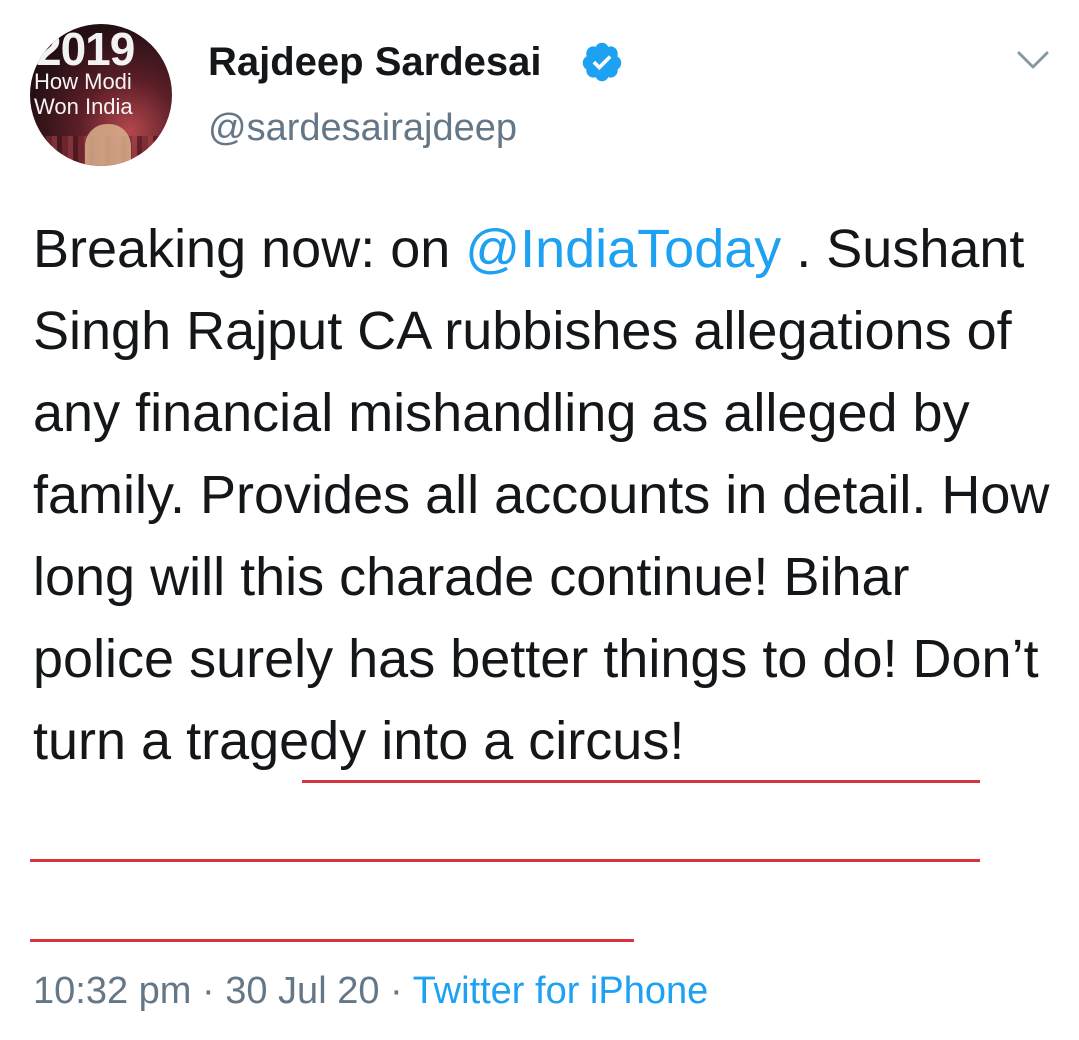  Describe the element at coordinates (85, 49) in the screenshot. I see `avatar-year-text: 2019` at that location.